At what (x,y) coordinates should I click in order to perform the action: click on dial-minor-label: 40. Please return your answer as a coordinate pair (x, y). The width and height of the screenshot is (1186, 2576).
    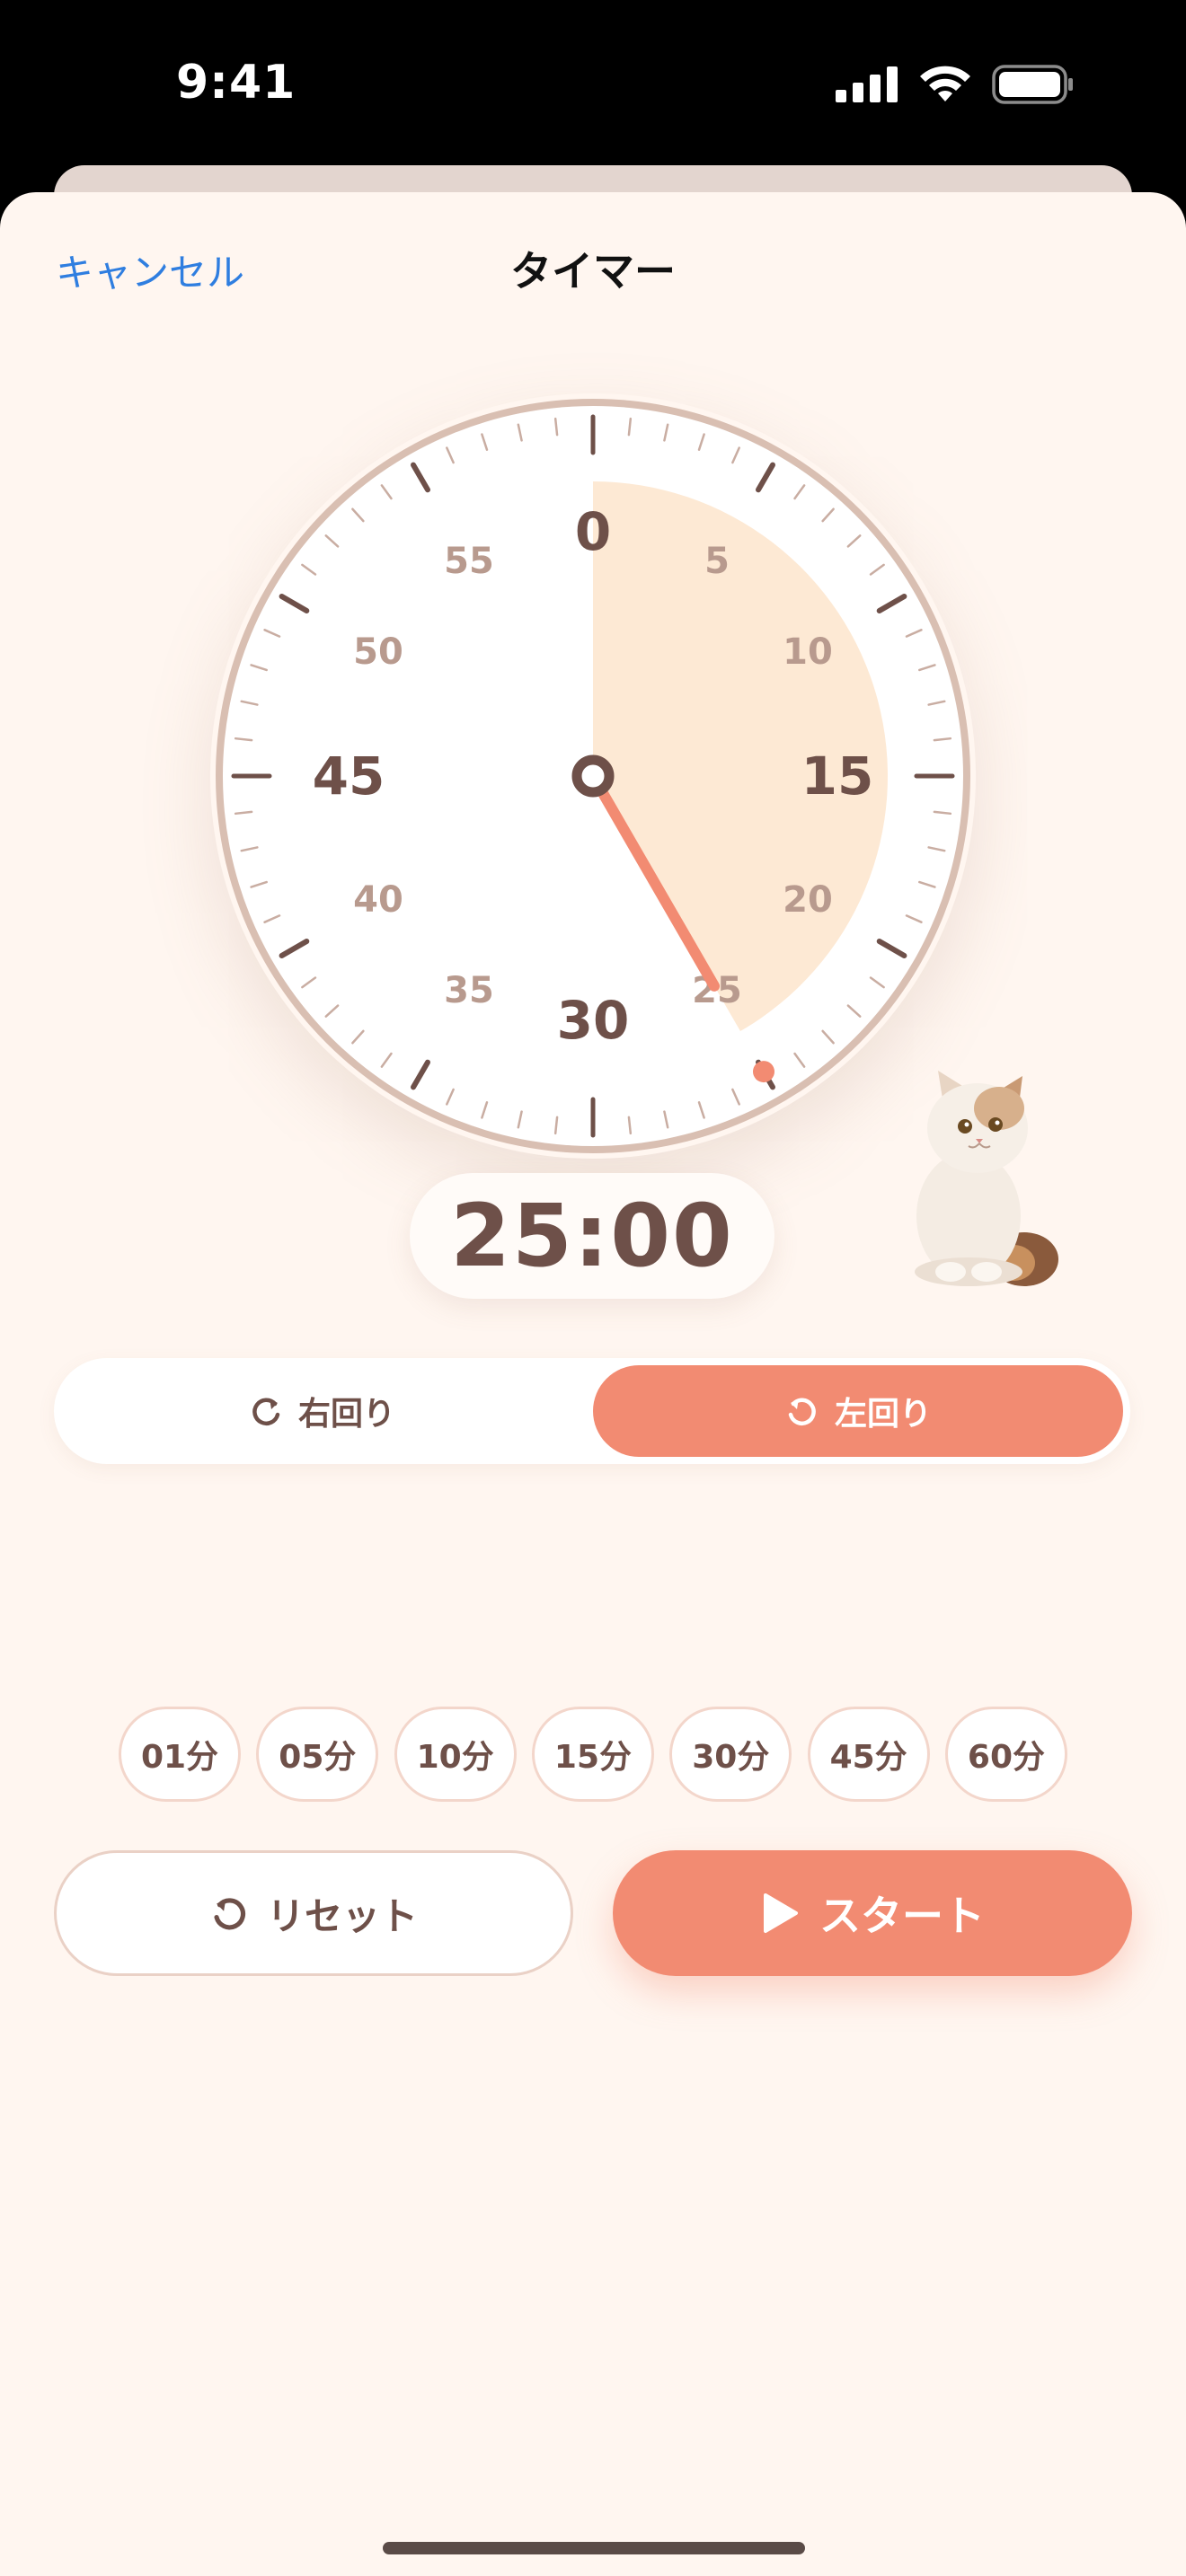
    Looking at the image, I should click on (378, 900).